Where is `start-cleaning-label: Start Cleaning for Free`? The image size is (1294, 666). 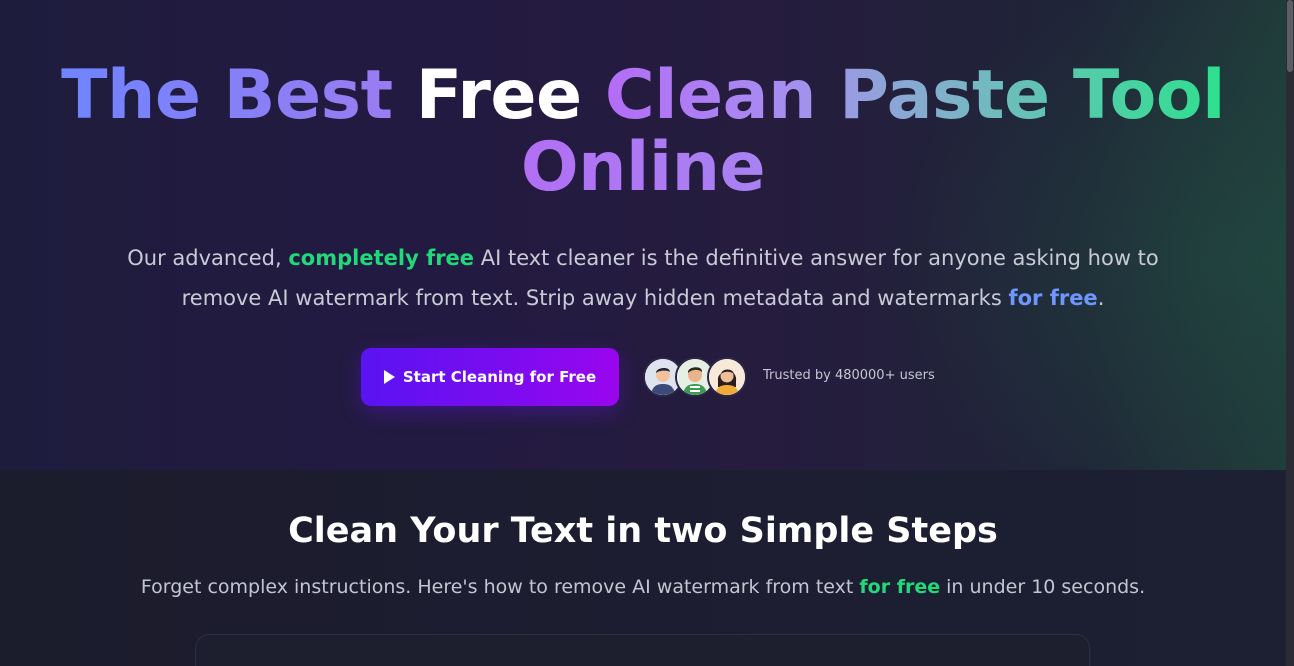 start-cleaning-label: Start Cleaning for Free is located at coordinates (499, 377).